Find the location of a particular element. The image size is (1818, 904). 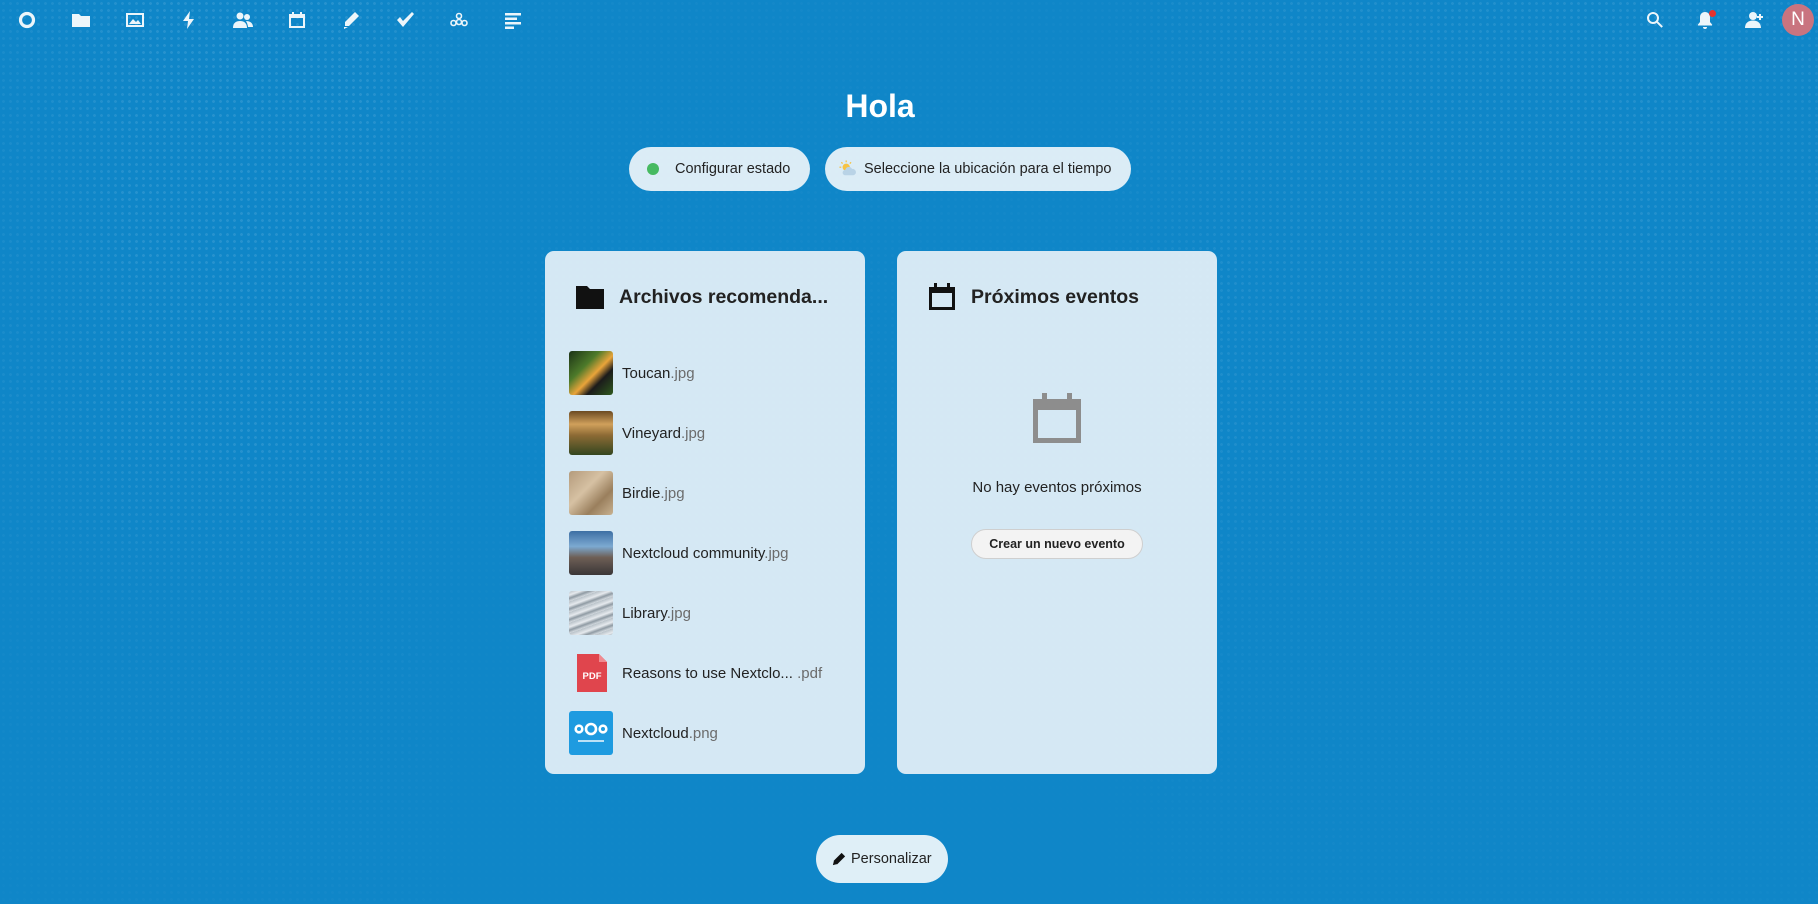

file-item-nextcloud-community: Nextcloud community.jpg is located at coordinates (705, 553).